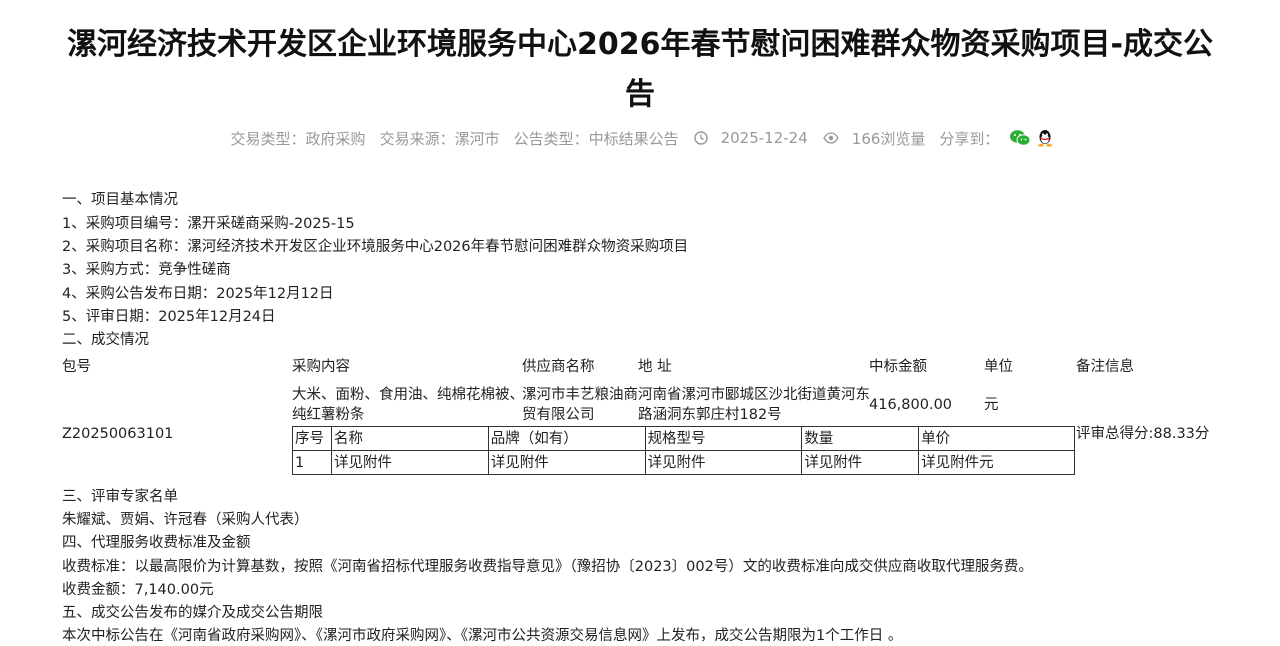  Describe the element at coordinates (558, 367) in the screenshot. I see `header-supplier: 供应商名称` at that location.